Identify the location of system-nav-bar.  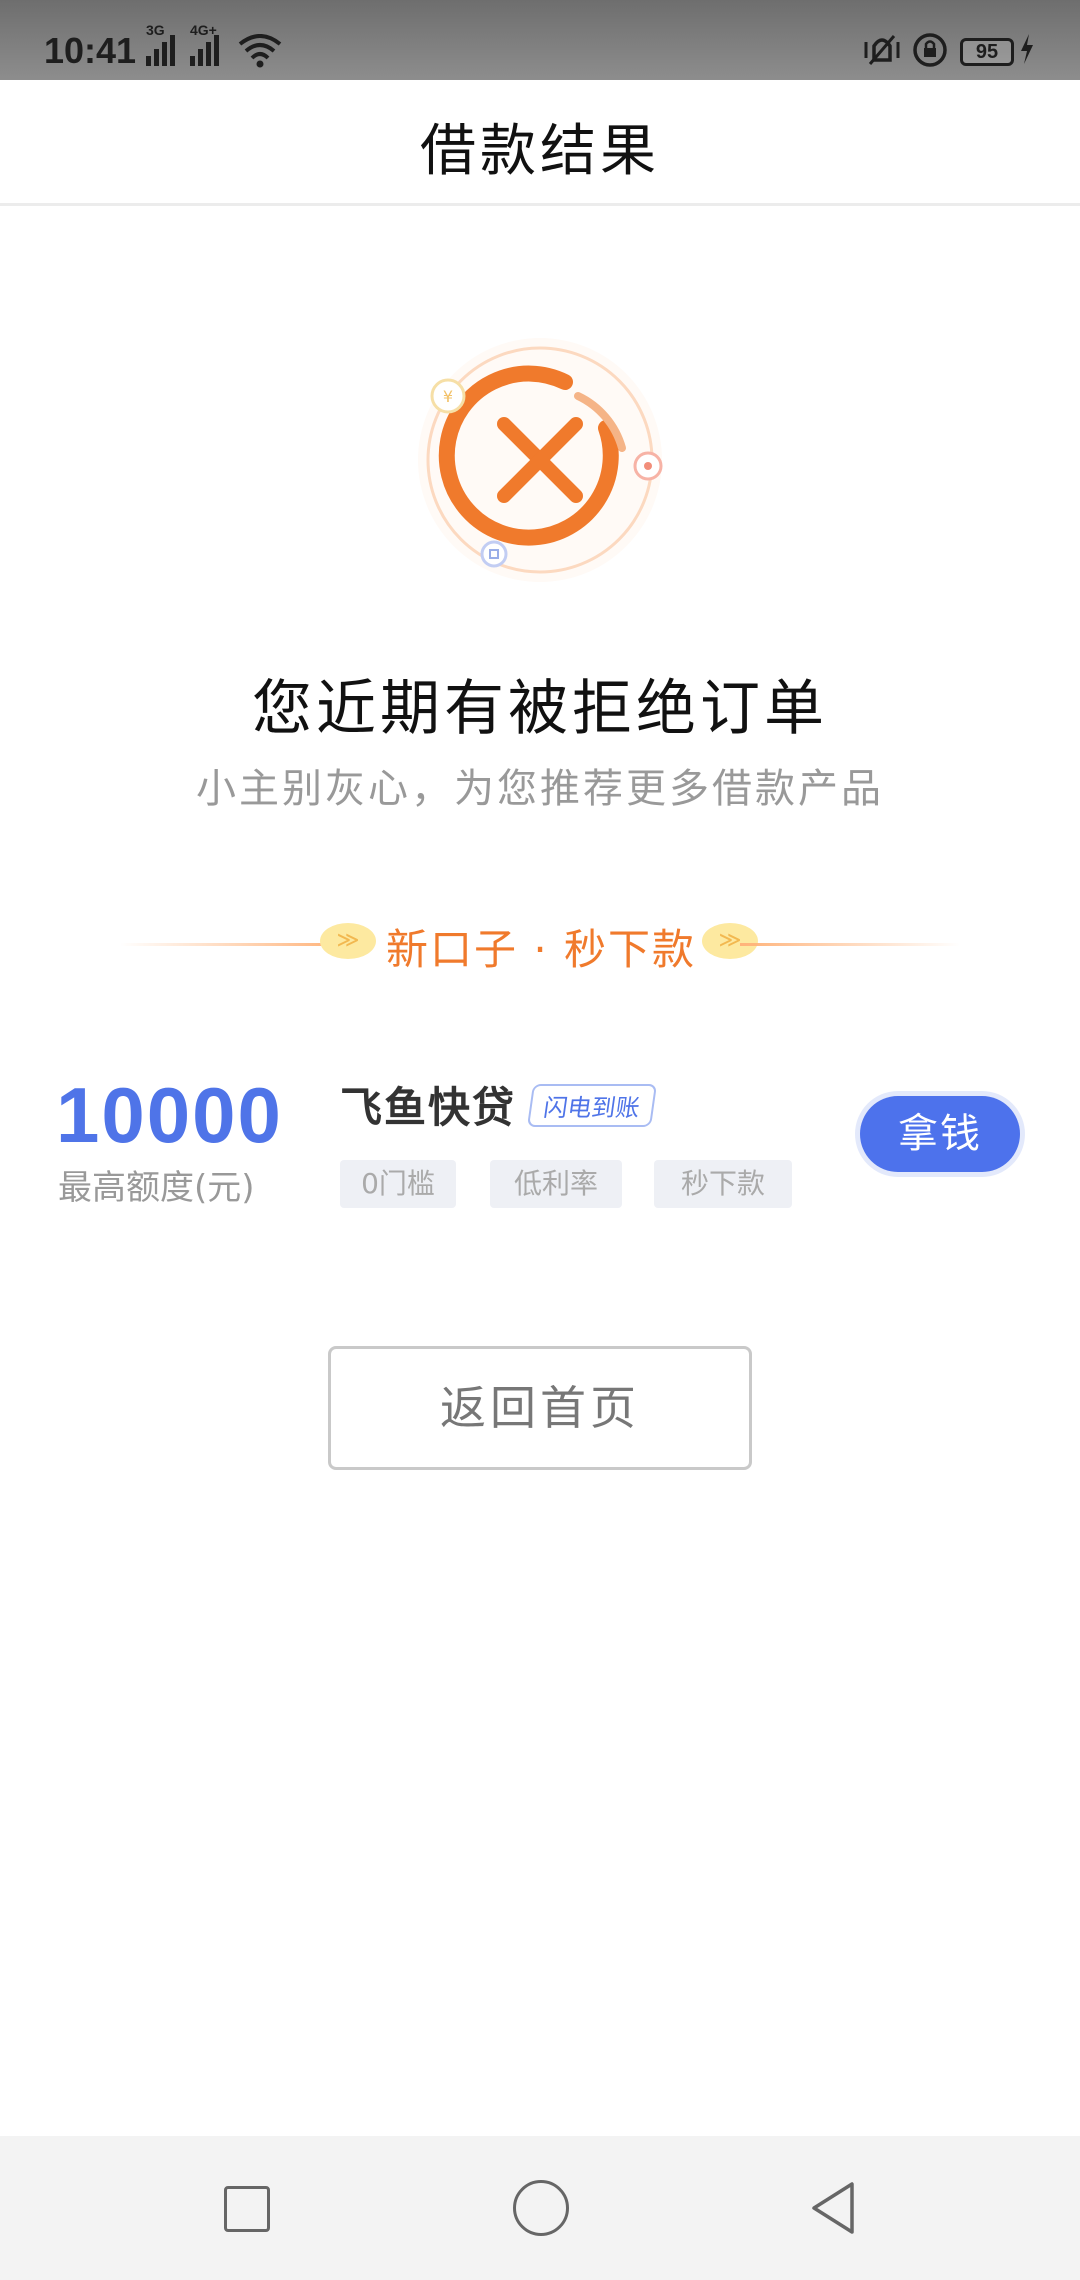
(540, 2208).